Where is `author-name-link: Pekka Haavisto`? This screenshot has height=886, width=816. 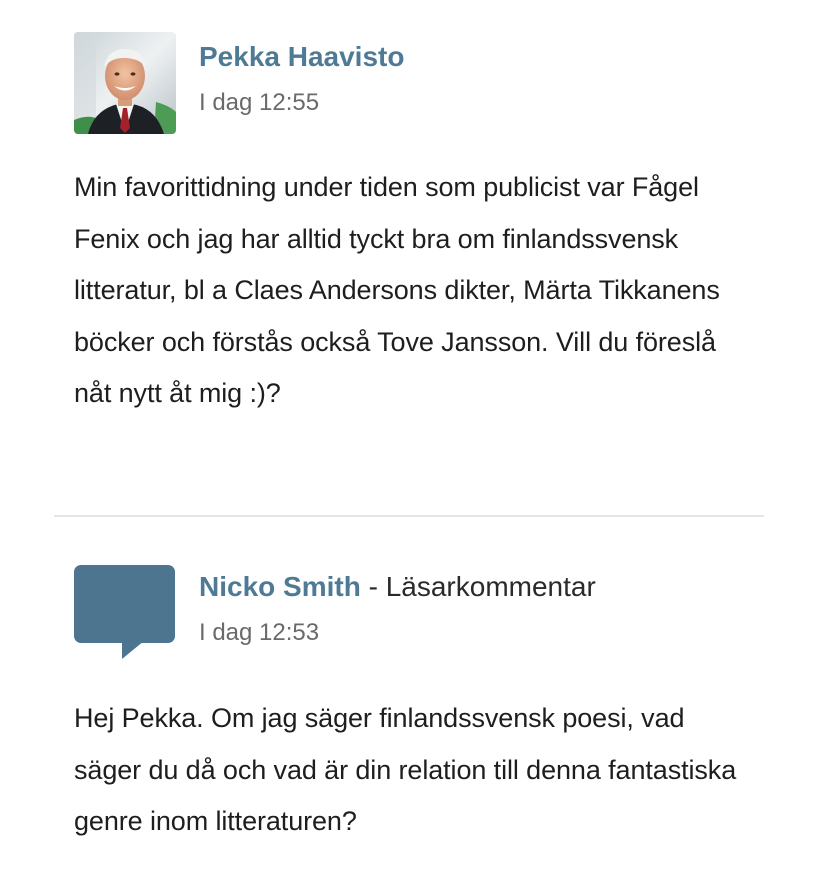
author-name-link: Pekka Haavisto is located at coordinates (301, 56).